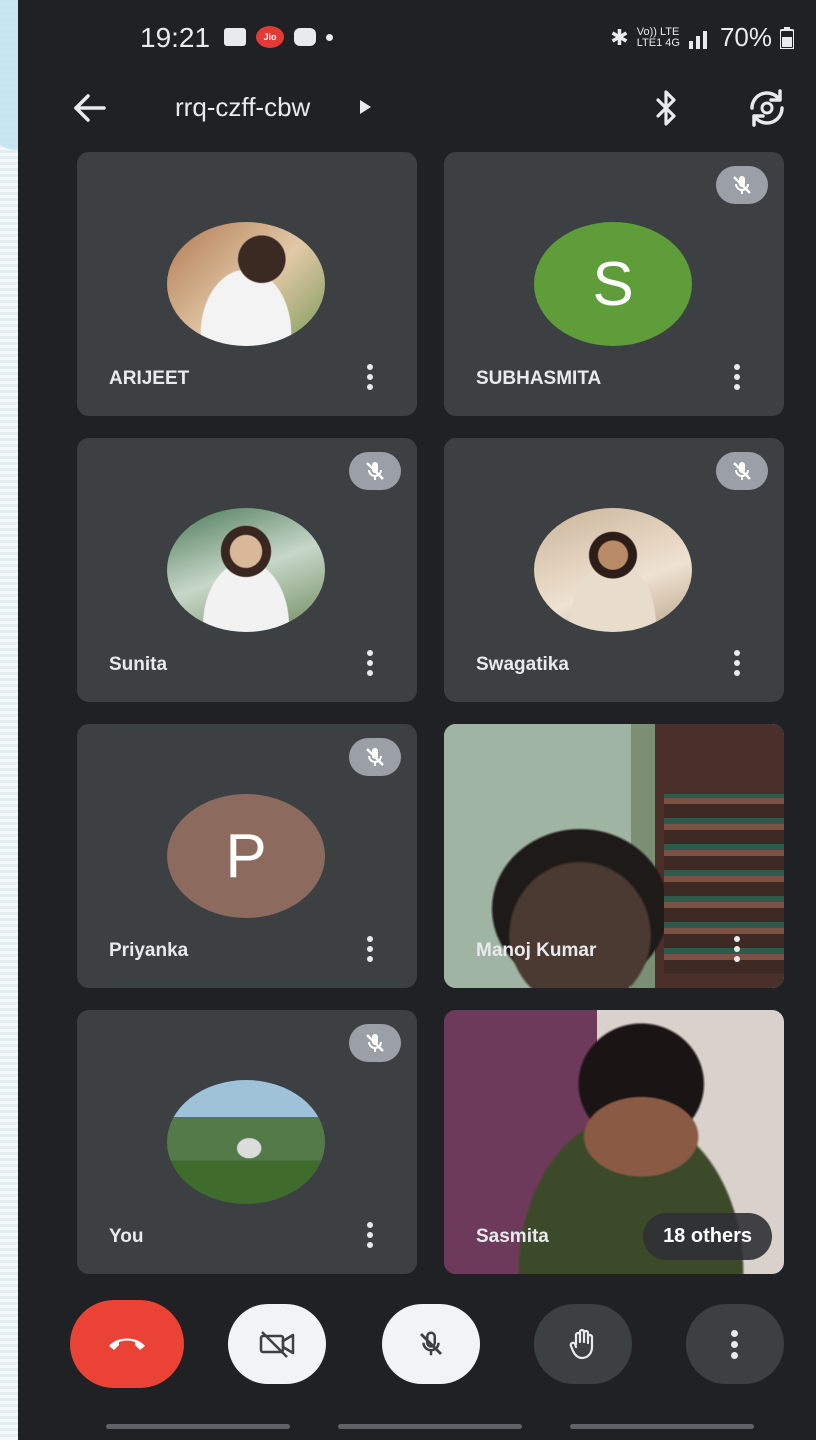 The image size is (816, 1440). I want to click on call-controls, so click(417, 1350).